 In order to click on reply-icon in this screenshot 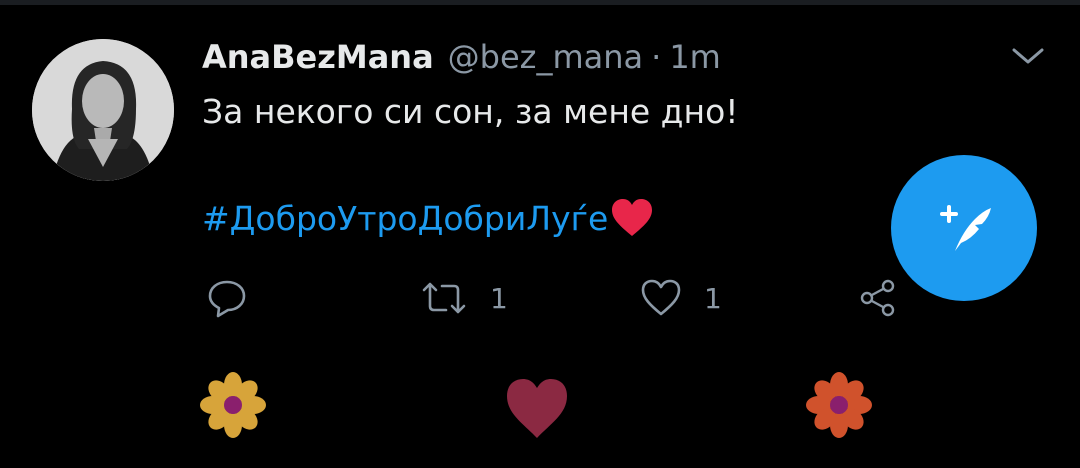, I will do `click(227, 299)`.